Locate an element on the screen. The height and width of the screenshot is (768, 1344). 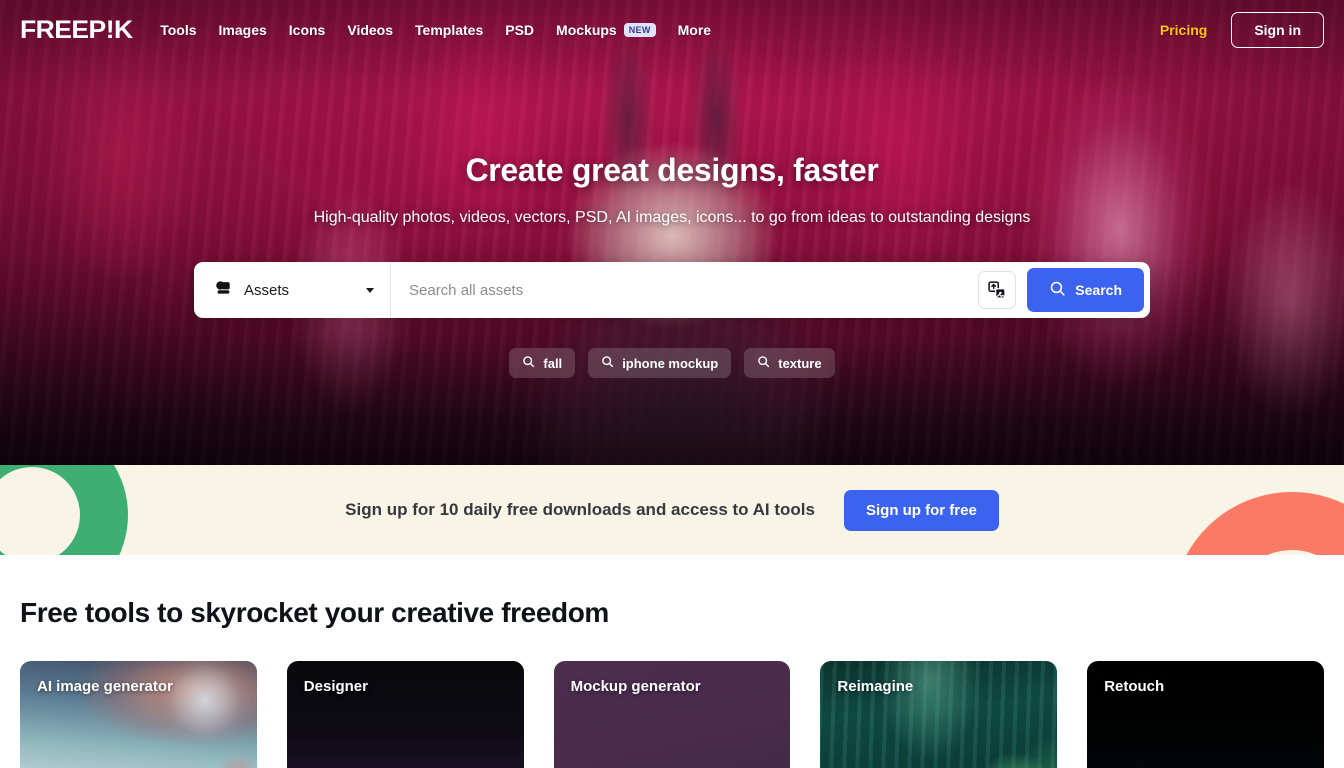
nav-item-label: Videos is located at coordinates (370, 30).